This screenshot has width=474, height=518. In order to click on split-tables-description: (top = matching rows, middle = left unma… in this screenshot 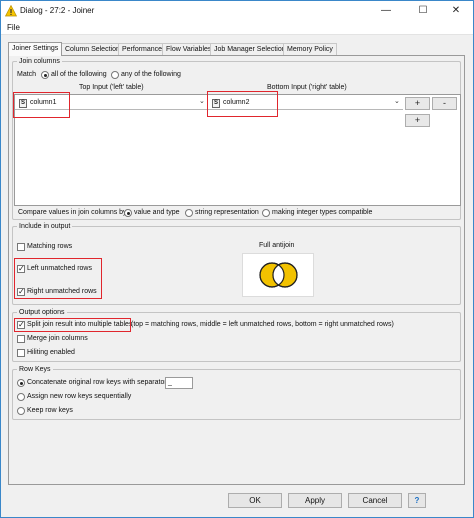, I will do `click(262, 324)`.